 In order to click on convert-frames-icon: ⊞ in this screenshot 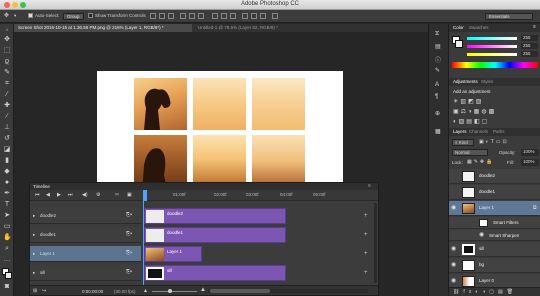, I will do `click(35, 291)`.